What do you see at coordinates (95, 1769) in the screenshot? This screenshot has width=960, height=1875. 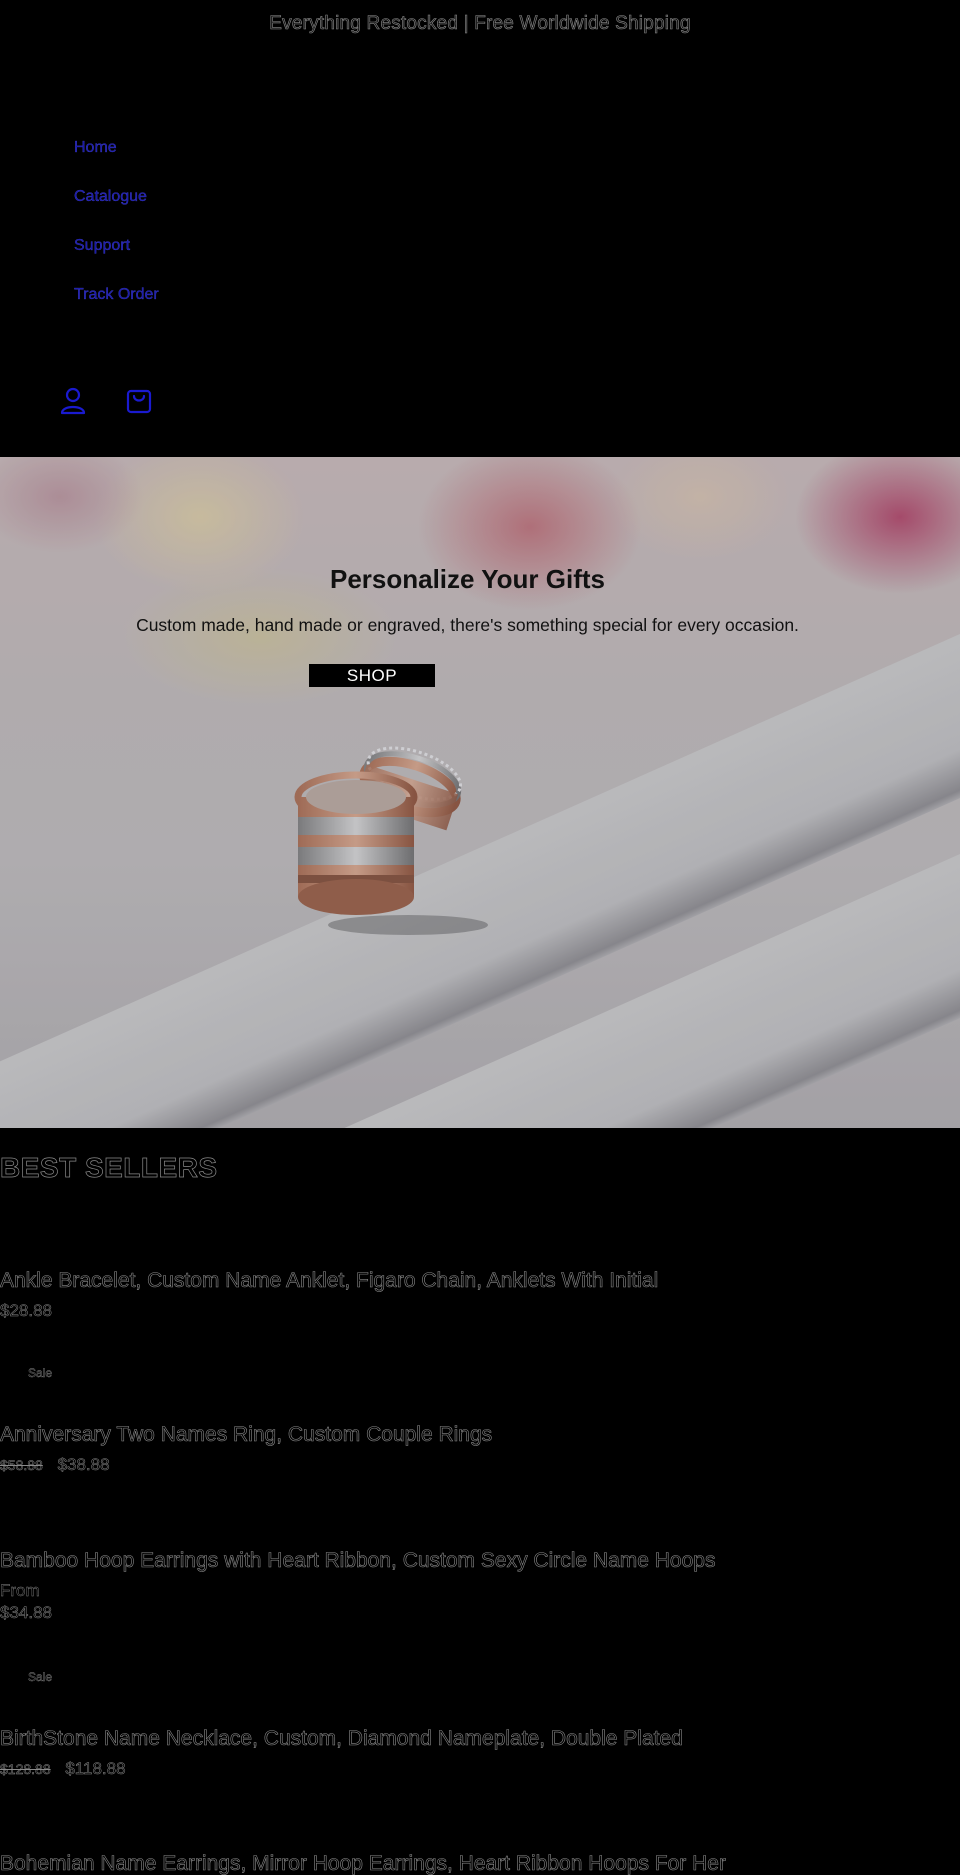 I see `price-current: $118.88` at bounding box center [95, 1769].